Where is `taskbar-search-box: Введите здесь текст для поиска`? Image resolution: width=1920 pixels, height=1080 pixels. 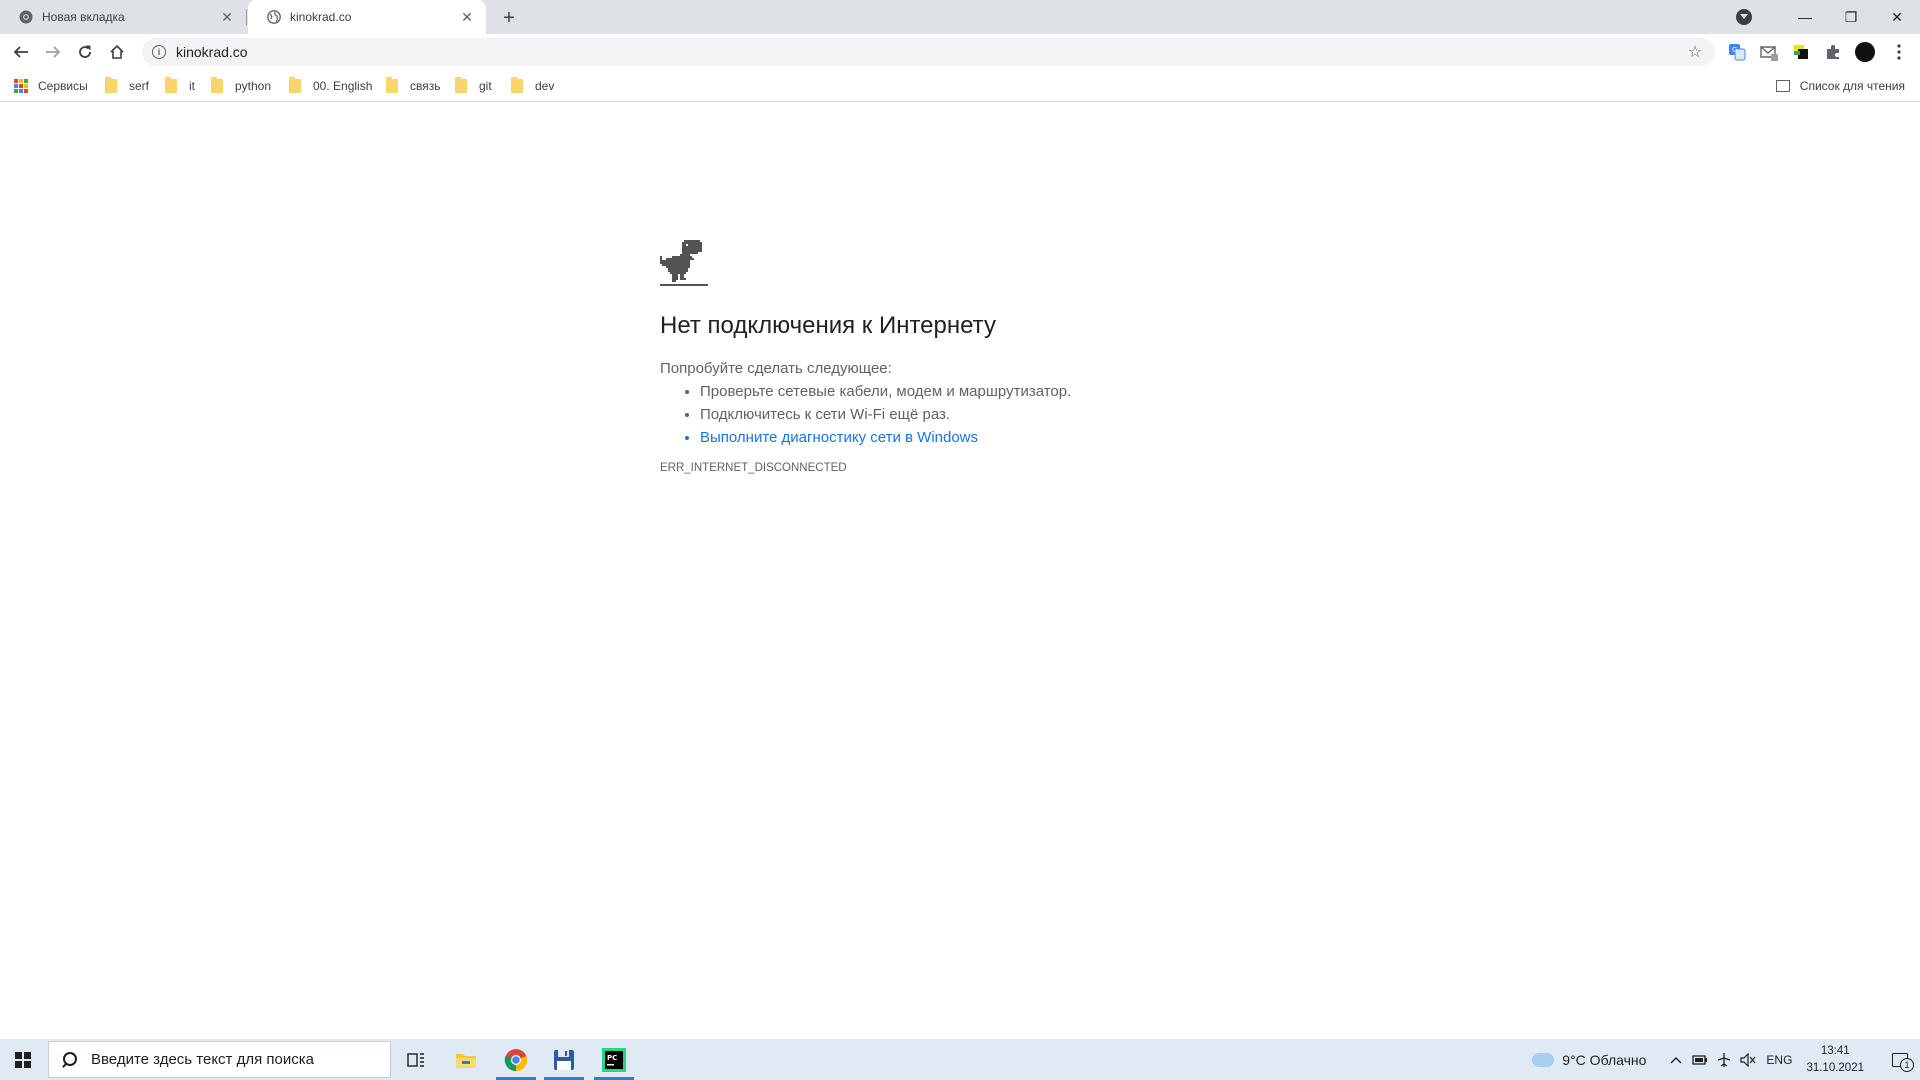
taskbar-search-box: Введите здесь текст для поиска is located at coordinates (219, 1059).